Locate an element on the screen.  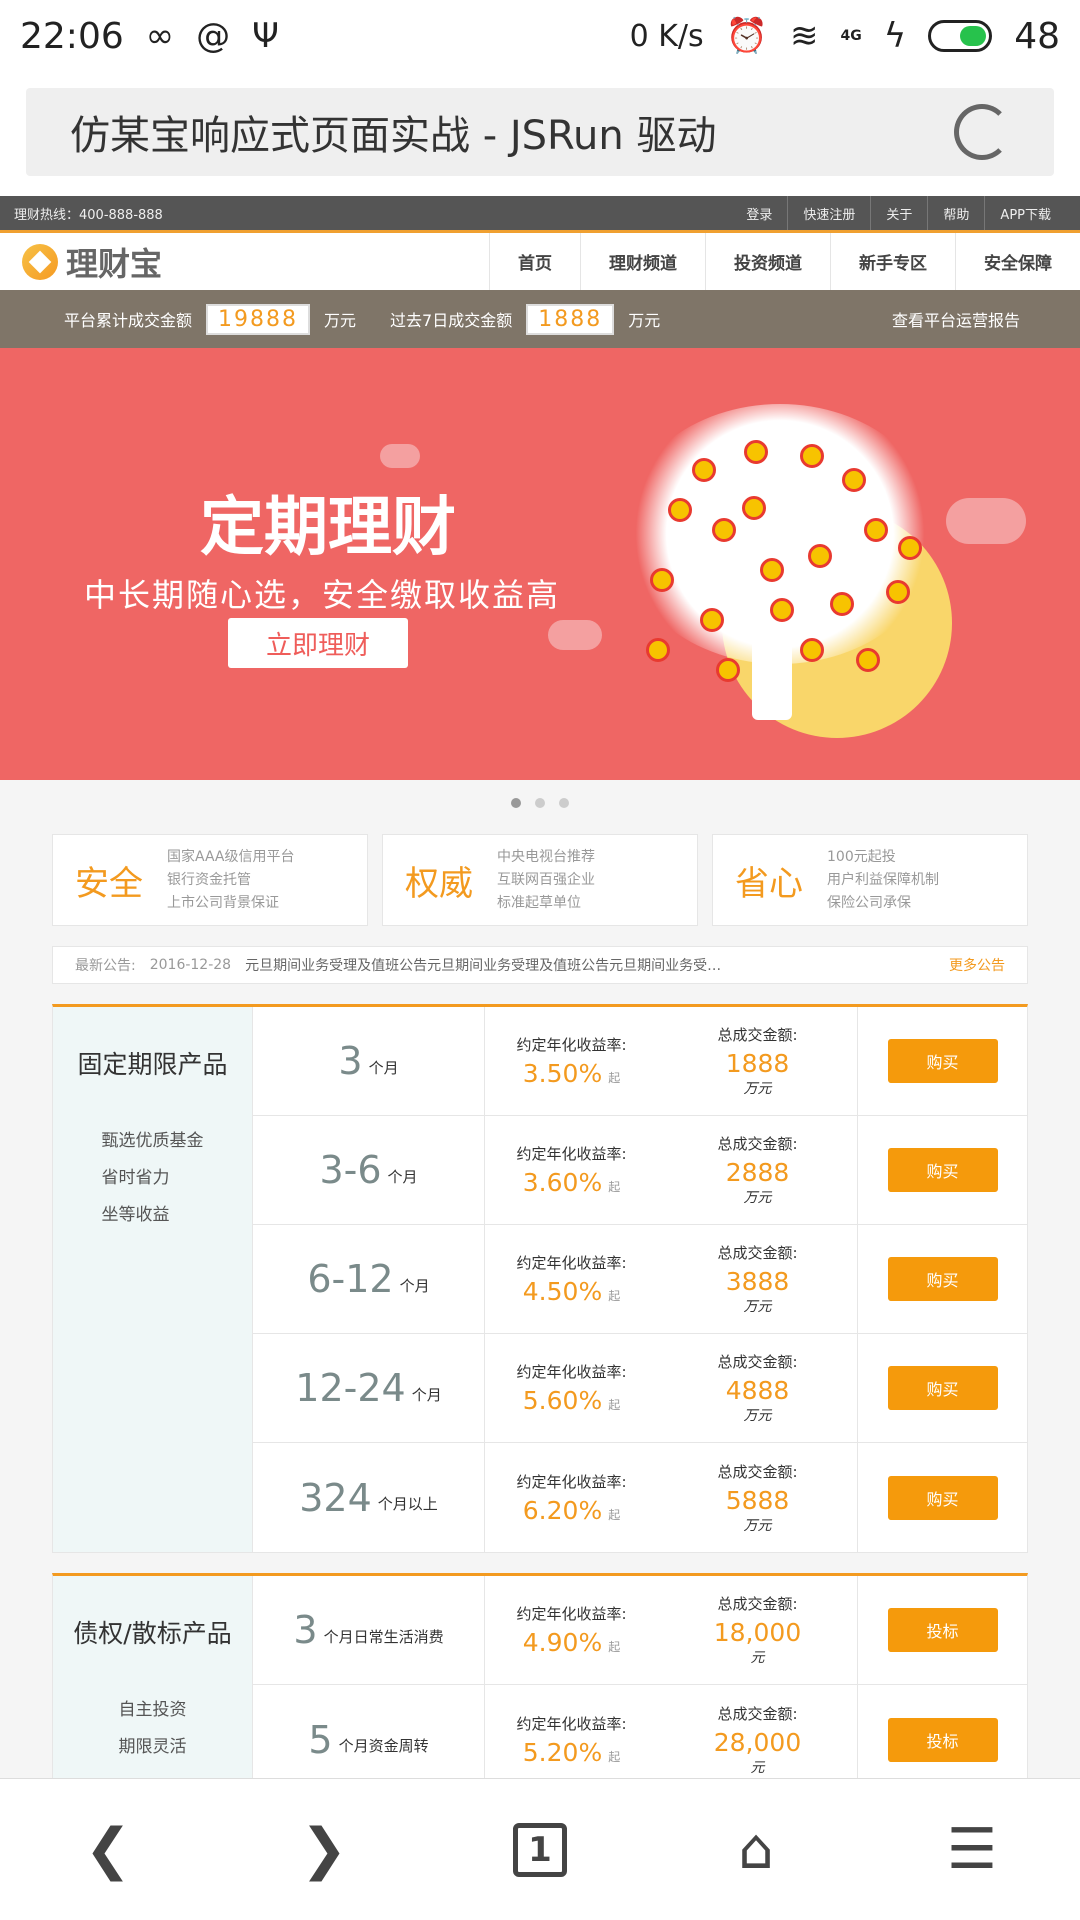
product-row: 324 个月以上 约定年化收益率: 6.20% 起 总成交金额: 5888 万元 购买 is located at coordinates (640, 1497).